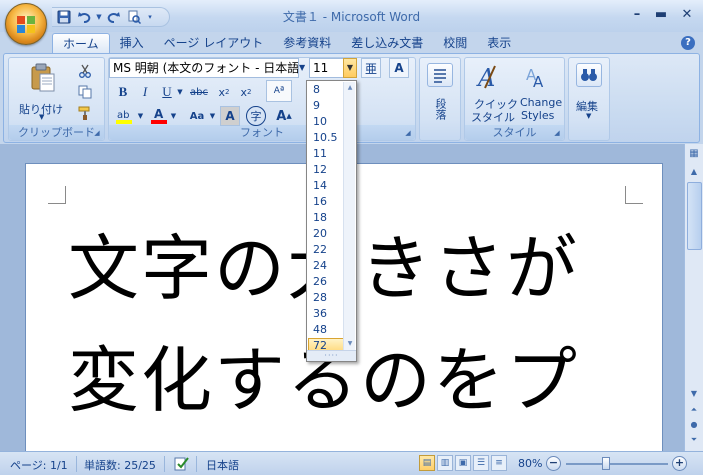  Describe the element at coordinates (326, 202) in the screenshot. I see `font-size-option: 16` at that location.